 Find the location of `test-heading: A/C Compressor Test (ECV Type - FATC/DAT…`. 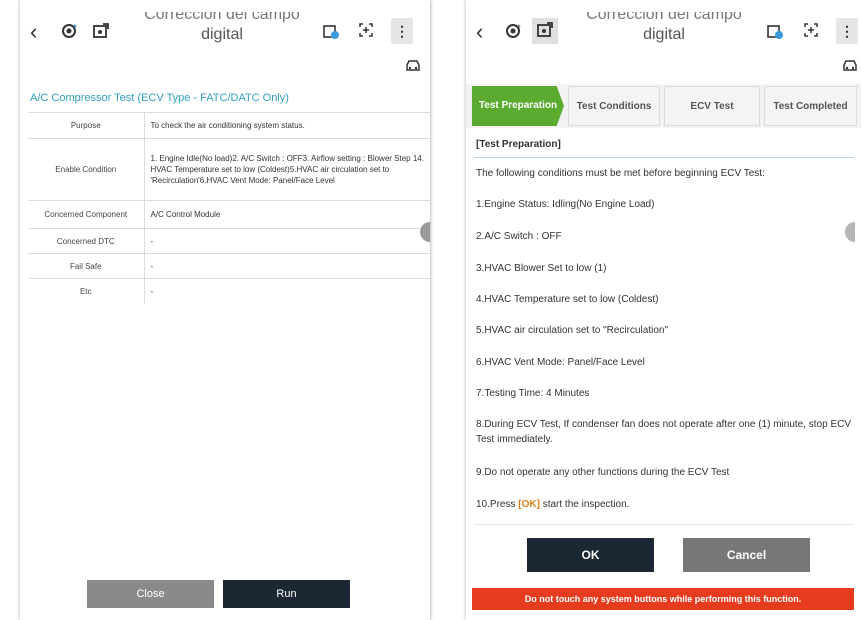

test-heading: A/C Compressor Test (ECV Type - FATC/DAT… is located at coordinates (159, 98).